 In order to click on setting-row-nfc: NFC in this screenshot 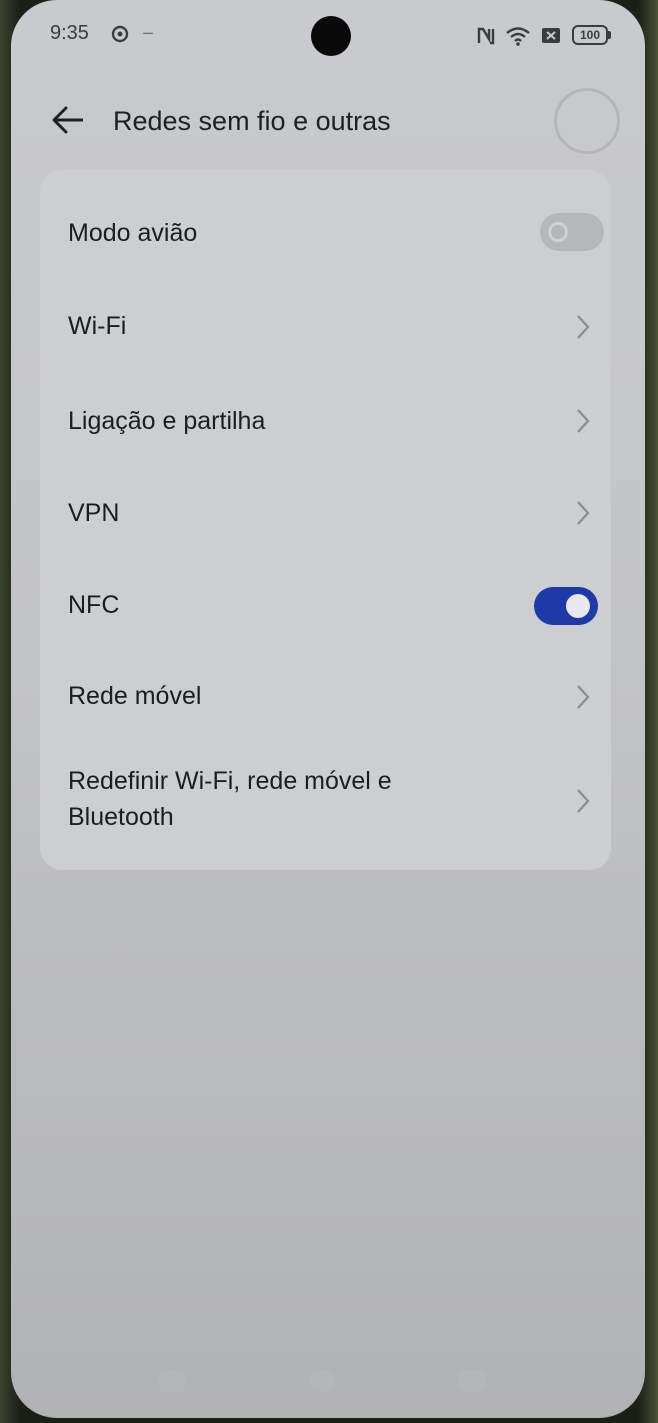, I will do `click(325, 605)`.